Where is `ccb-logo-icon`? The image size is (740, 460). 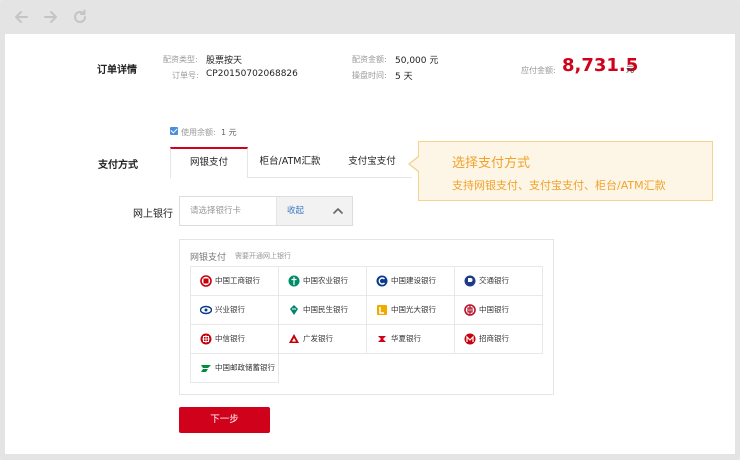
ccb-logo-icon is located at coordinates (382, 281).